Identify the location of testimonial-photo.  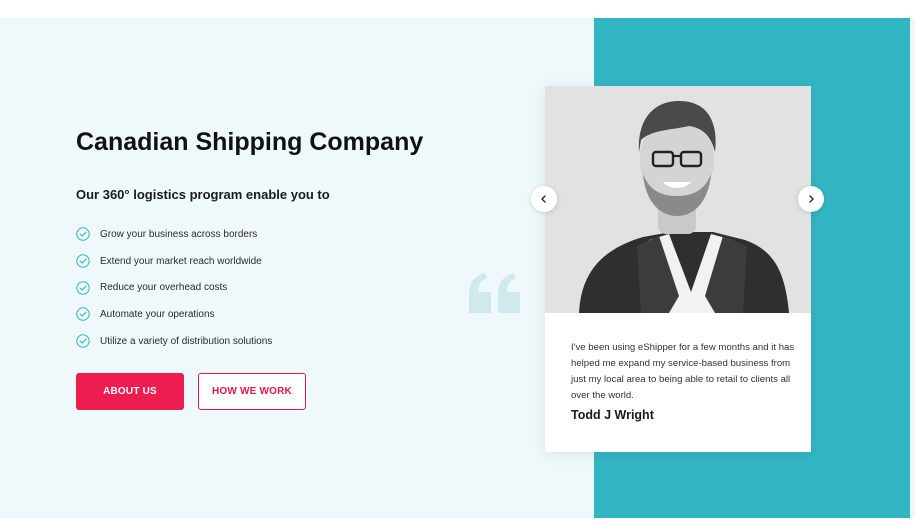
(678, 199).